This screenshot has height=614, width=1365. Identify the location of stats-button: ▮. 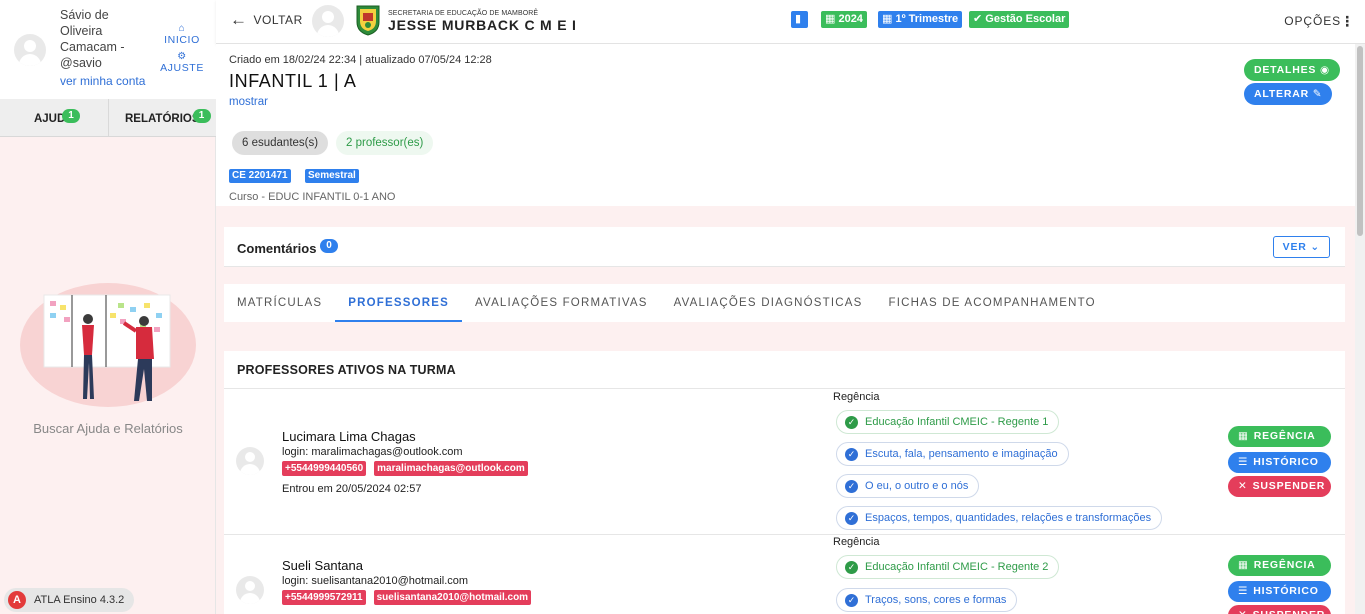
(799, 19).